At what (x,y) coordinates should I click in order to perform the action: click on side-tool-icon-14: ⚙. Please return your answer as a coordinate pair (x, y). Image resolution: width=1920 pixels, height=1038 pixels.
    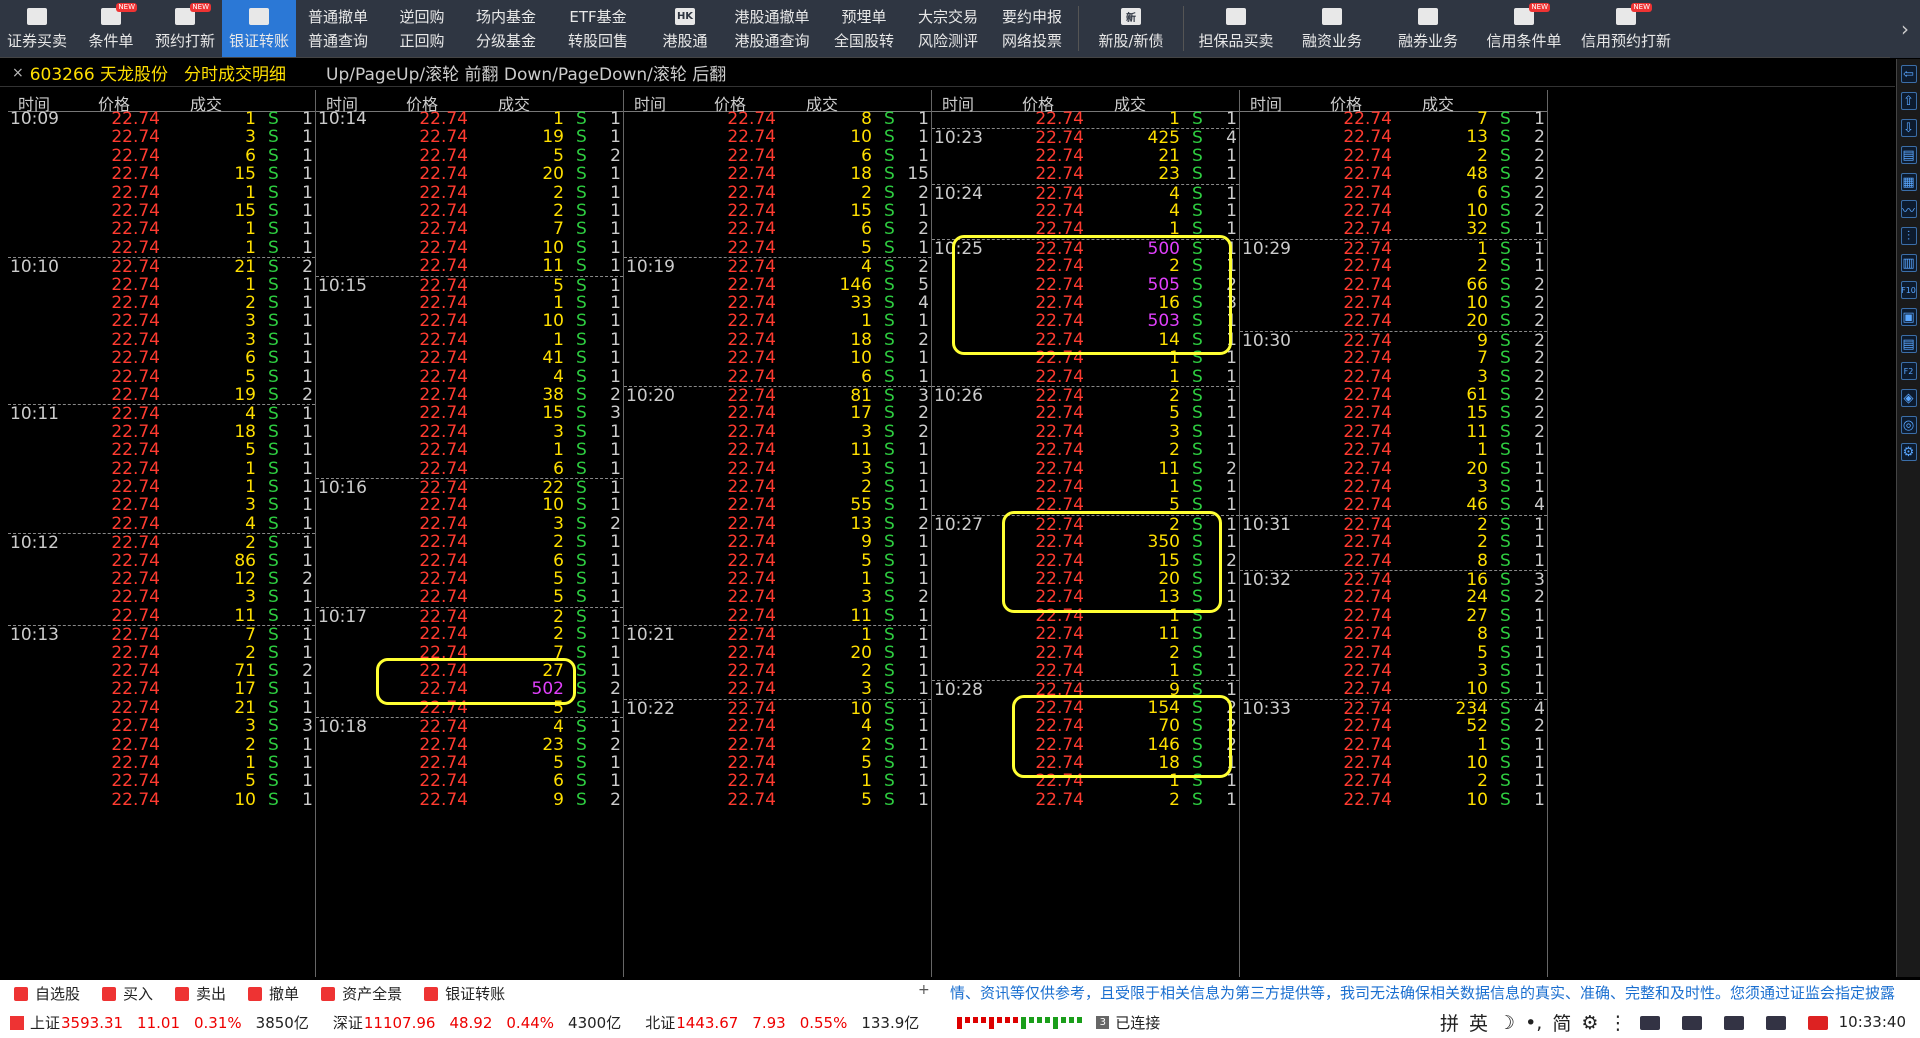
    Looking at the image, I should click on (1908, 452).